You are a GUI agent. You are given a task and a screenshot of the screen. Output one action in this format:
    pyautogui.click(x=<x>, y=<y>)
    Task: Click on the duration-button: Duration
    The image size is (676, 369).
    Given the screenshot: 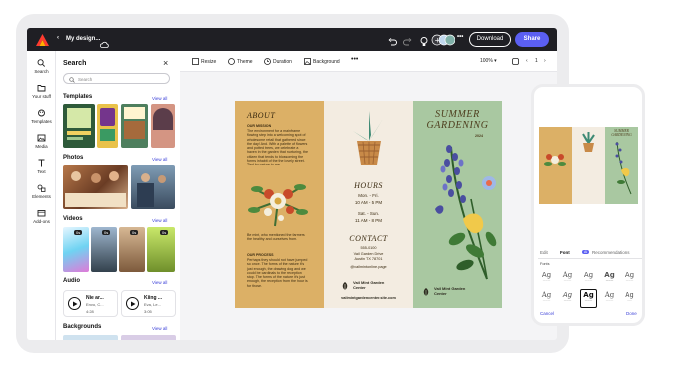 What is the action you would take?
    pyautogui.click(x=278, y=61)
    